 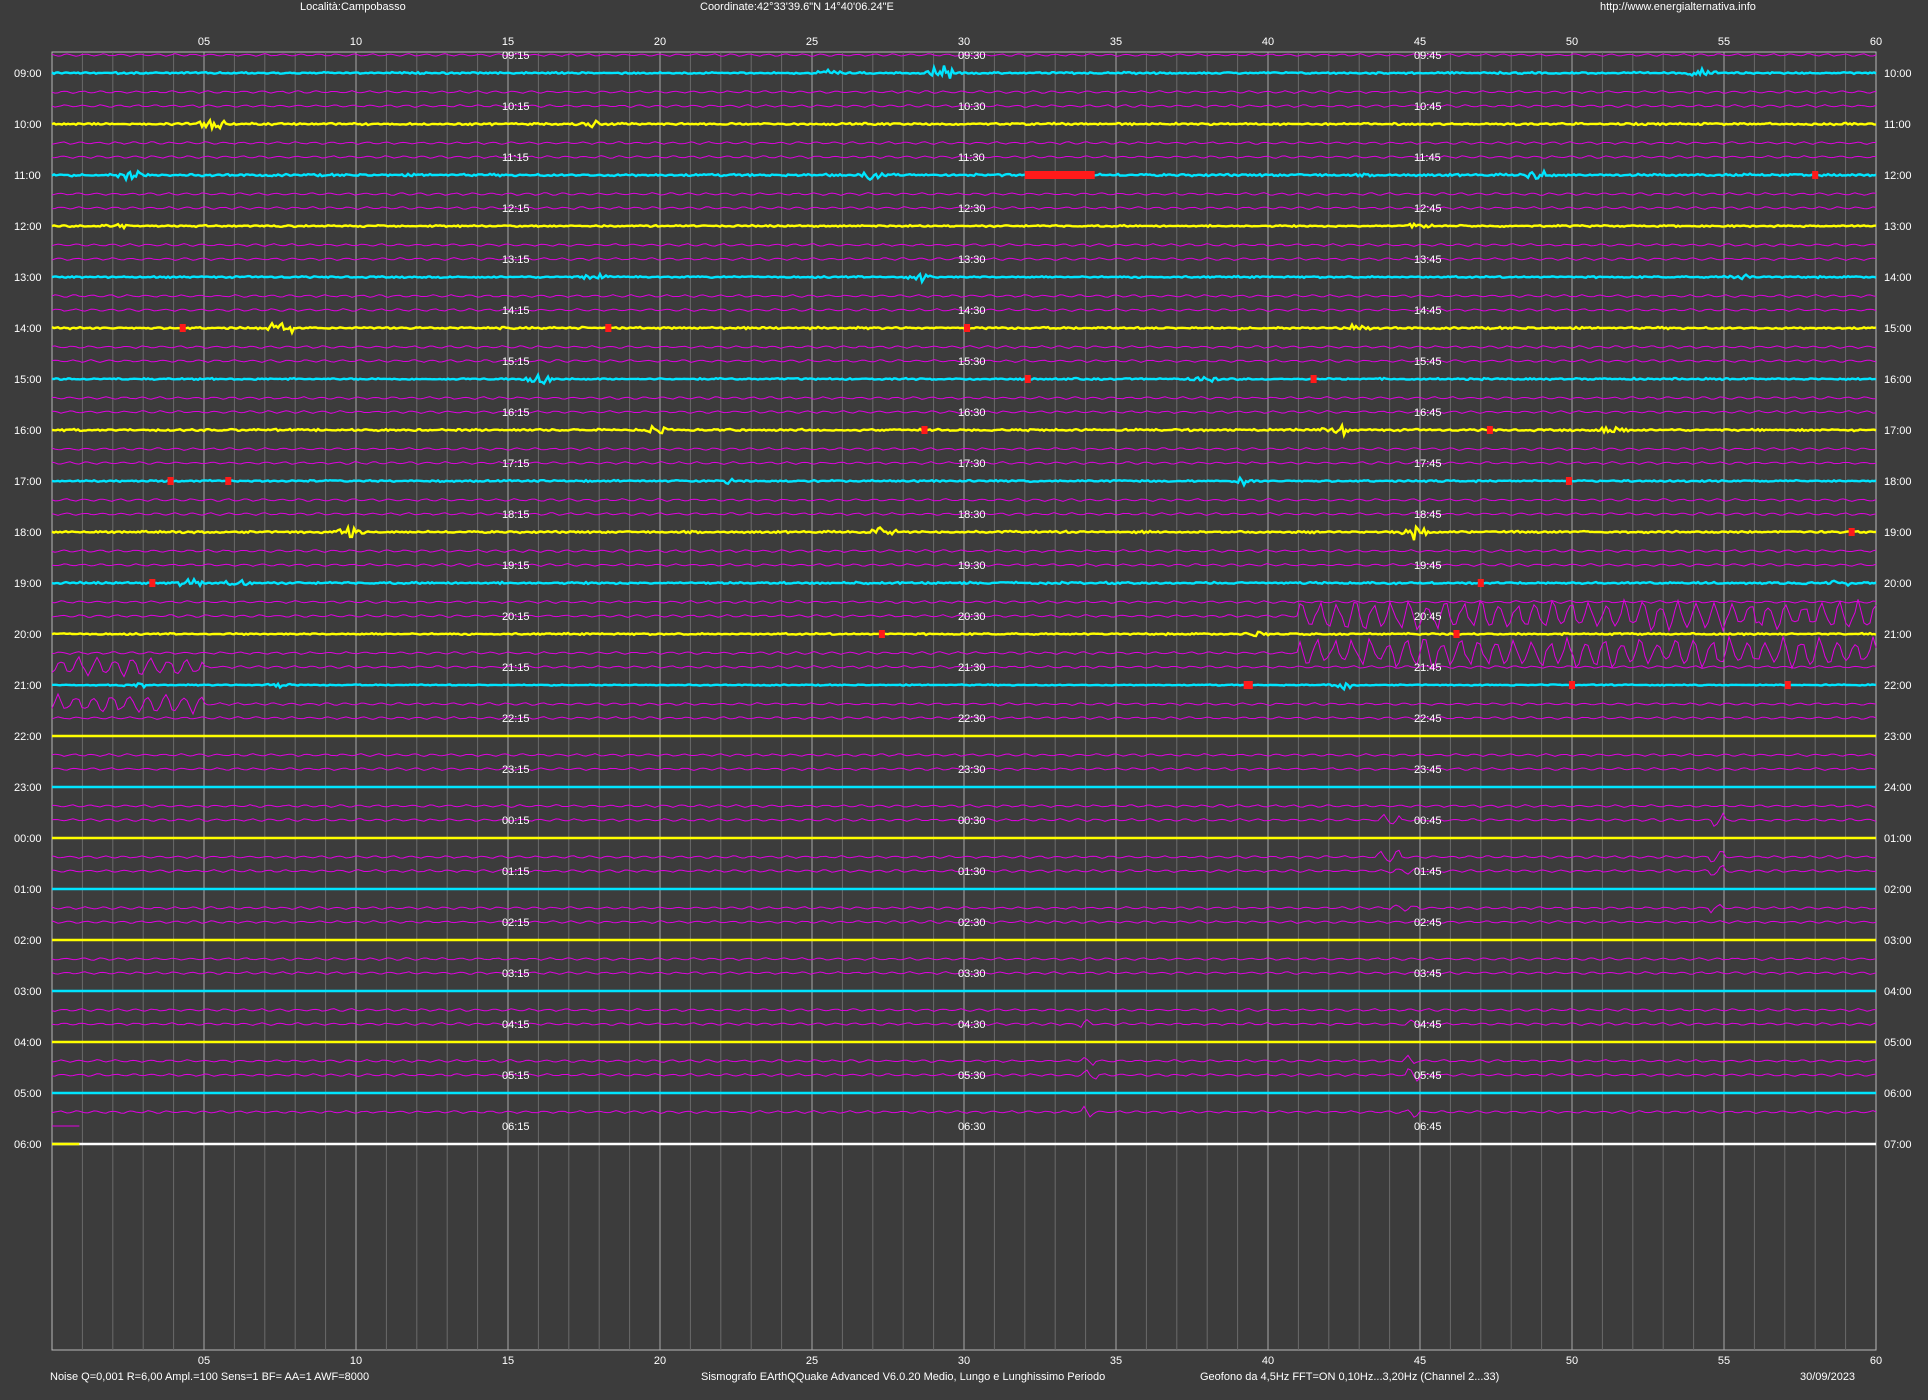 What do you see at coordinates (28, 227) in the screenshot?
I see `row-time-left: 12:00` at bounding box center [28, 227].